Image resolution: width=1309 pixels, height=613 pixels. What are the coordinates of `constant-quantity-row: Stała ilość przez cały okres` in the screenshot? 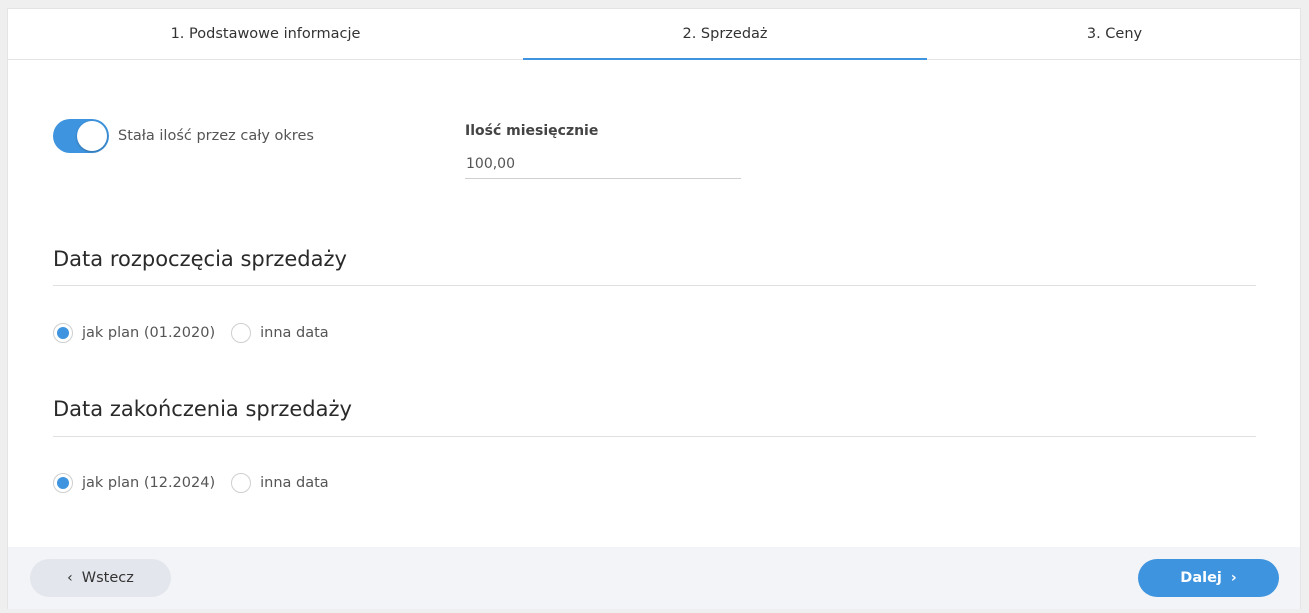 It's located at (183, 136).